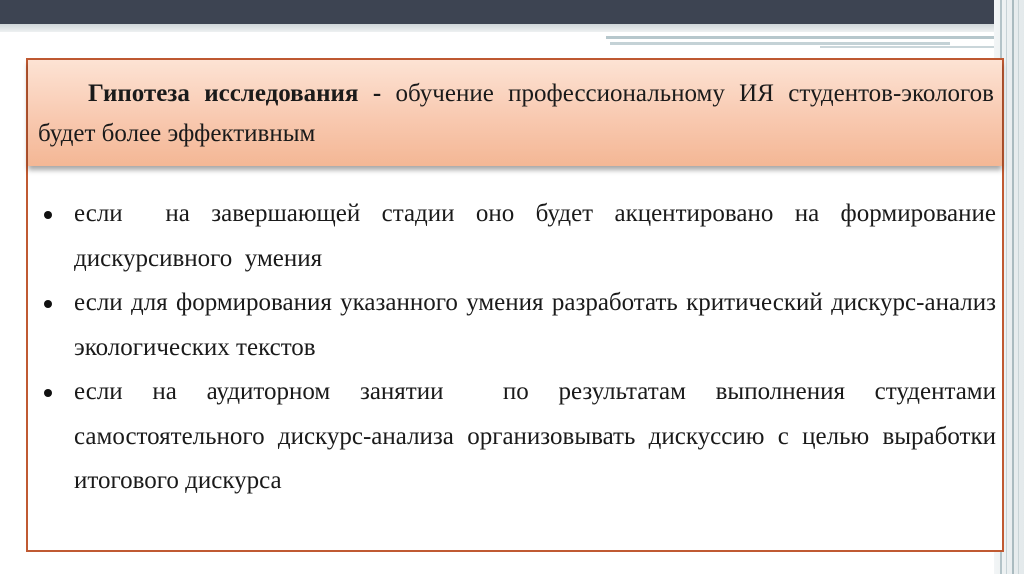 The height and width of the screenshot is (574, 1024). Describe the element at coordinates (512, 12) in the screenshot. I see `top-decorative-bar` at that location.